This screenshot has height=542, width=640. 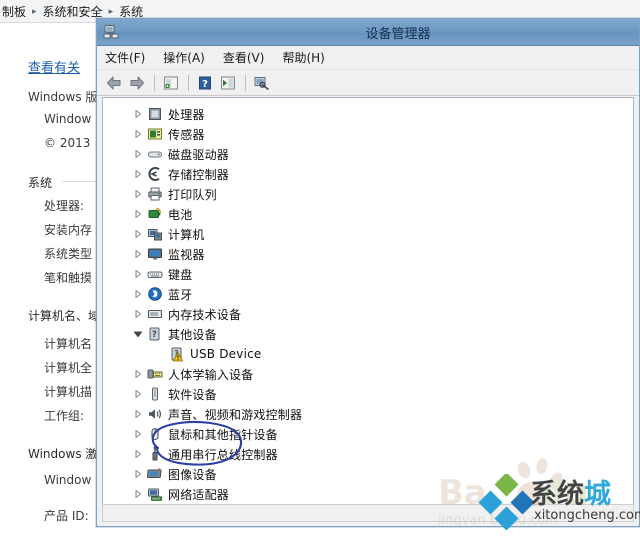 I want to click on breadcrumb-item-0: 制板, so click(x=14, y=11).